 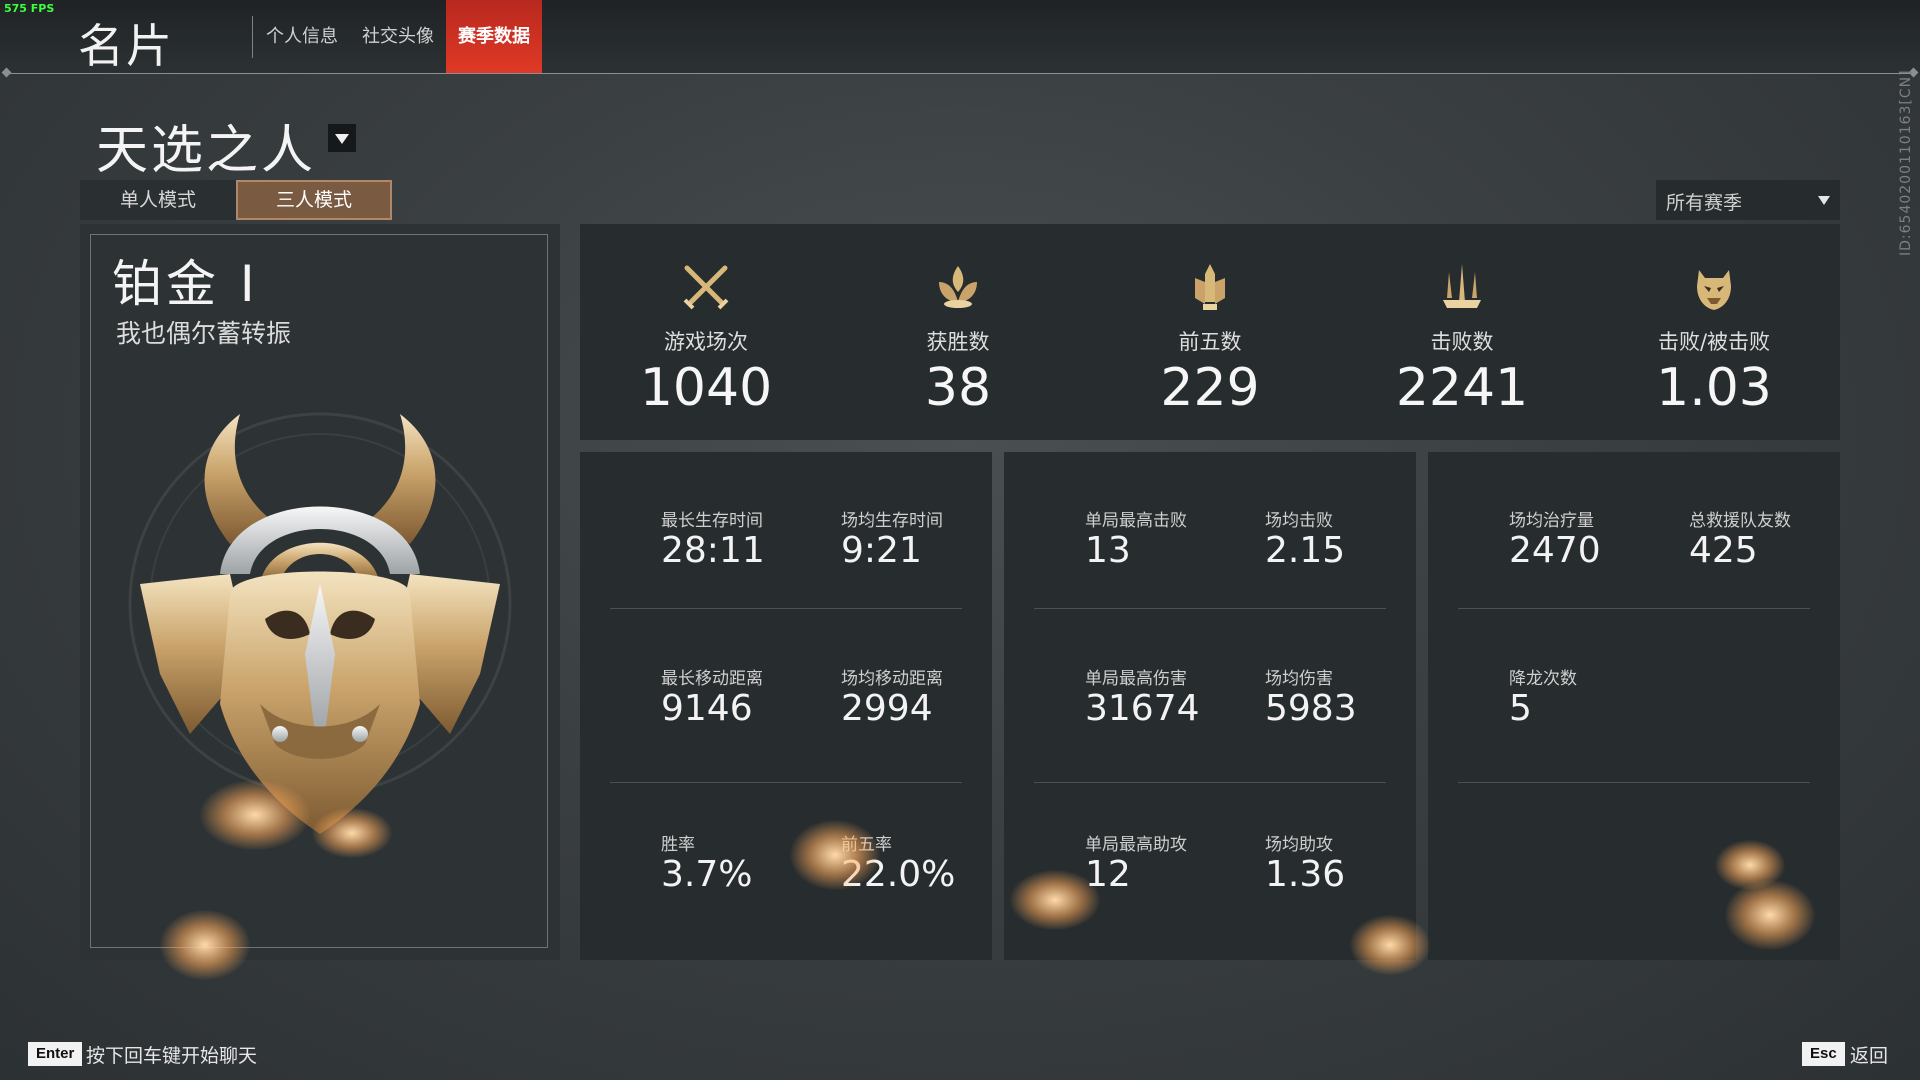 What do you see at coordinates (29, 8) in the screenshot?
I see `fps-counter: 575 FPS` at bounding box center [29, 8].